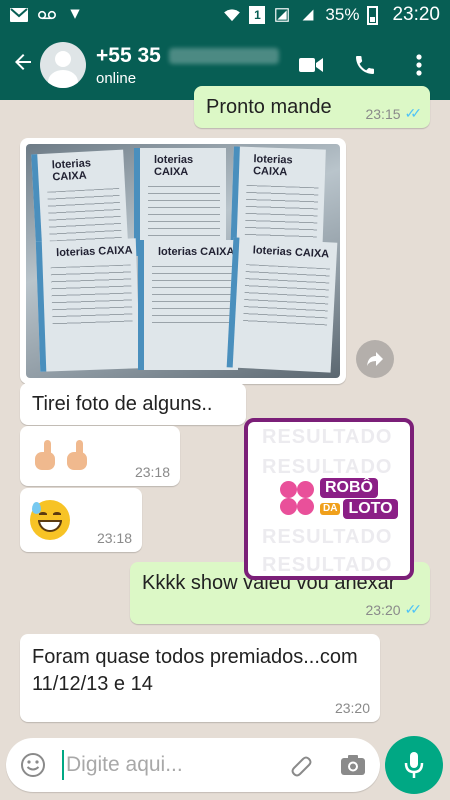 The image size is (450, 800). What do you see at coordinates (19, 15) in the screenshot?
I see `gmail-icon` at bounding box center [19, 15].